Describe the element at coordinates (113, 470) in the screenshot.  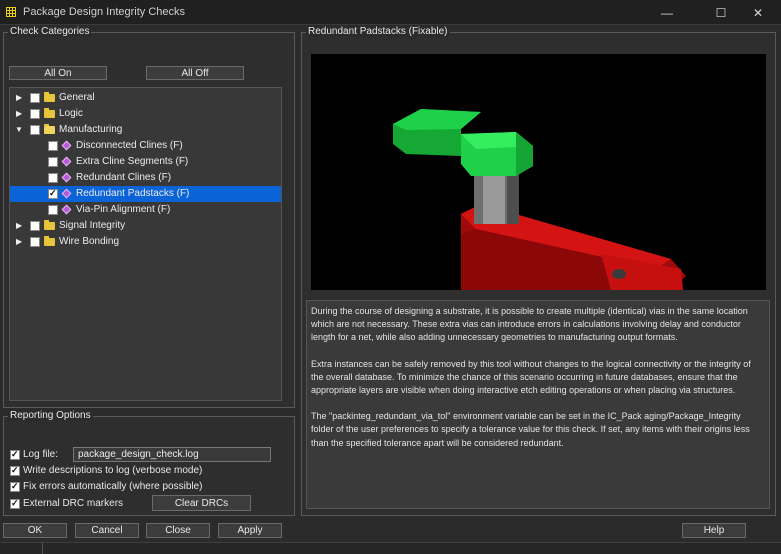
I see `verbose-label: Write descriptions to log (verbose mode)` at that location.